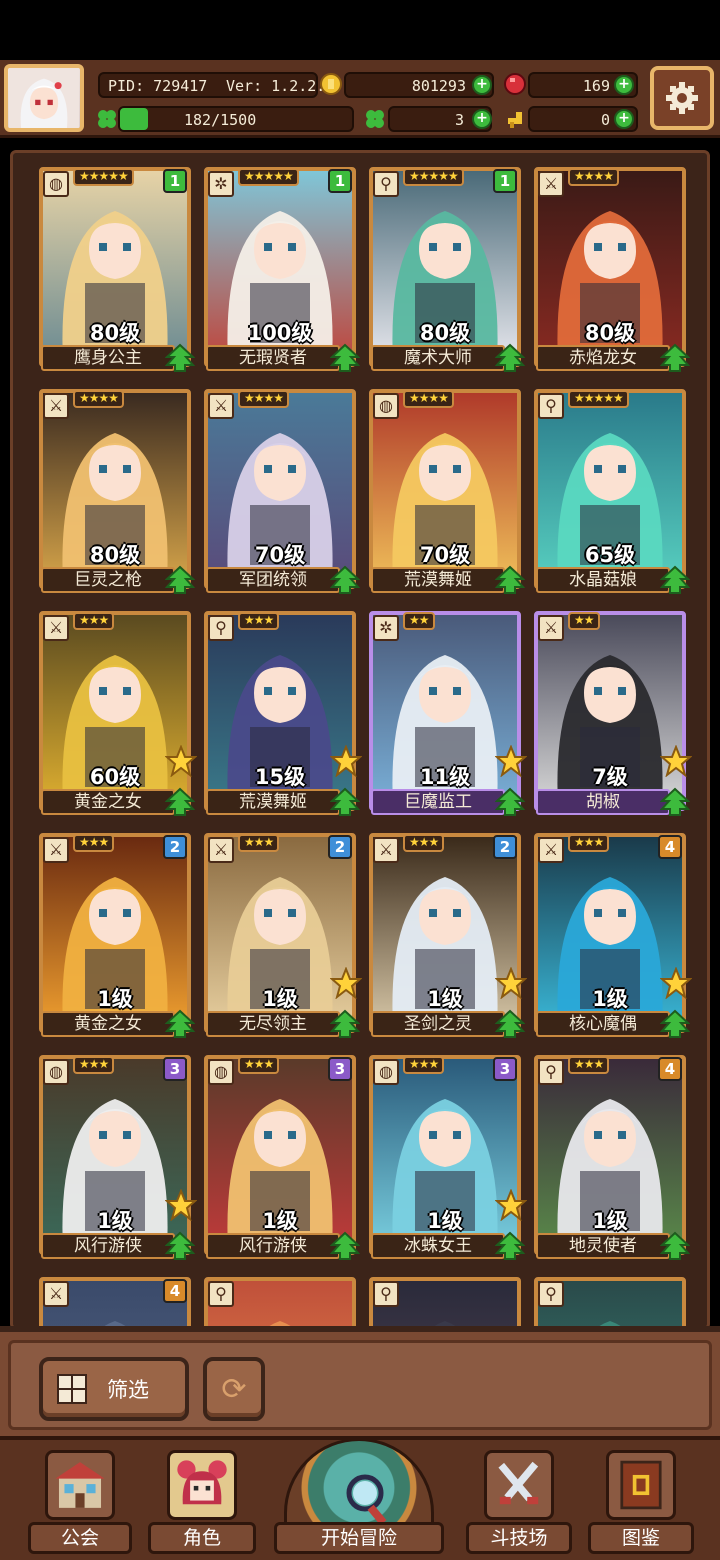  I want to click on player-avatar, so click(44, 98).